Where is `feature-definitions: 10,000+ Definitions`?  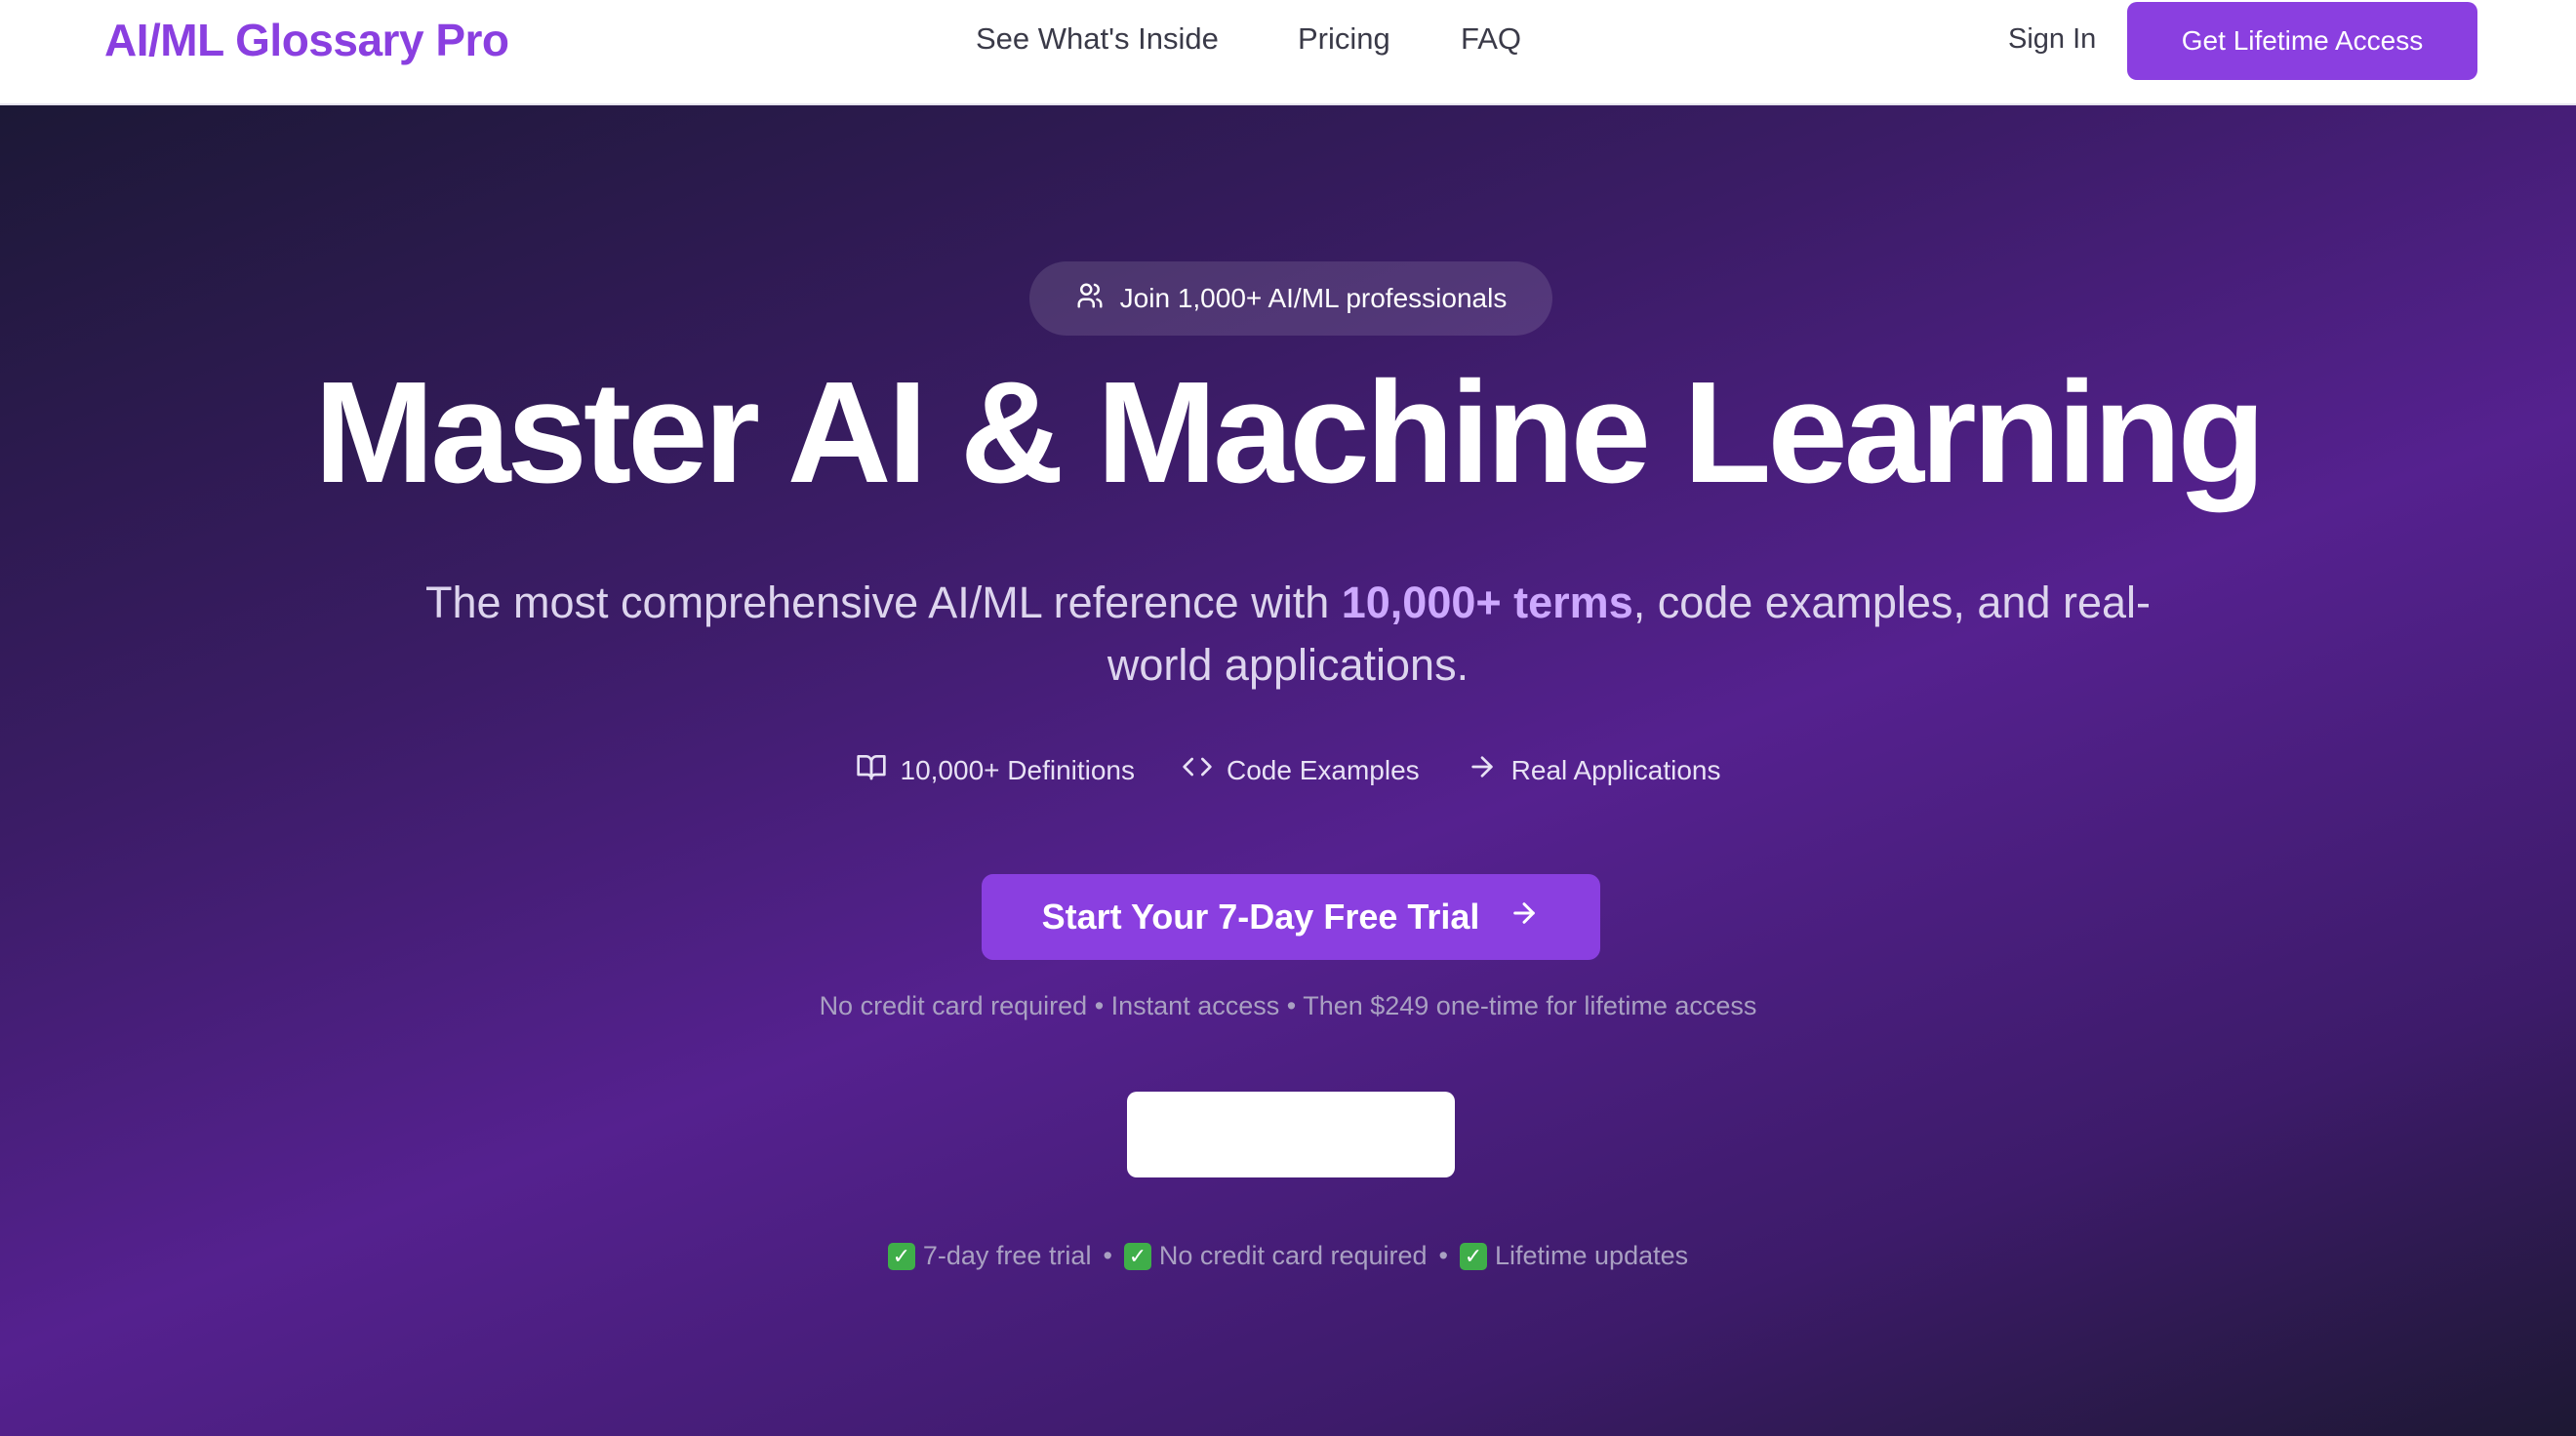
feature-definitions: 10,000+ Definitions is located at coordinates (996, 770).